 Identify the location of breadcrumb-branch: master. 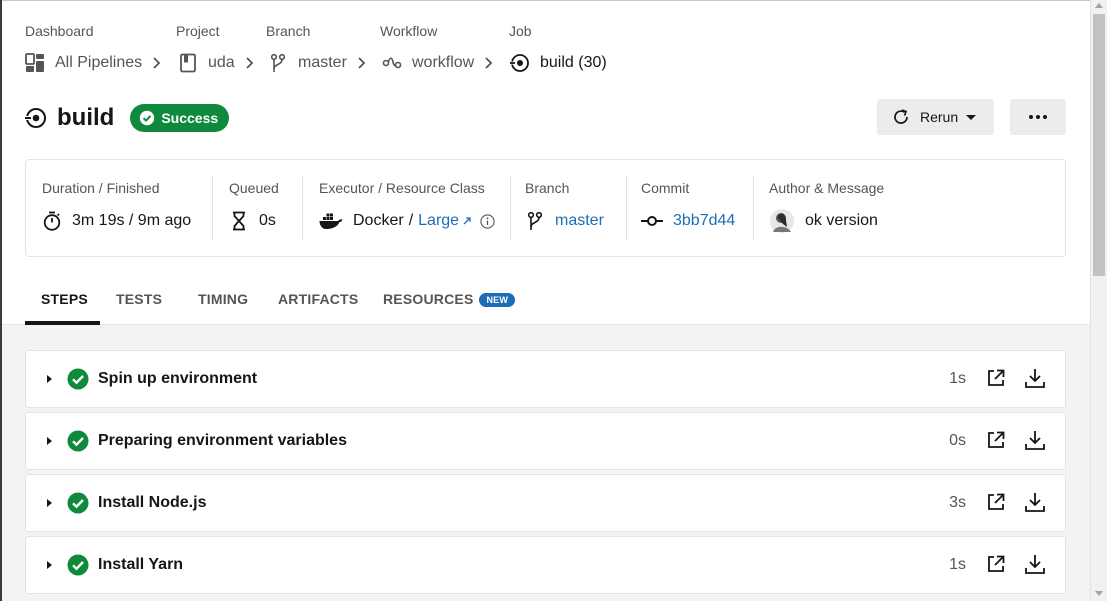
(317, 63).